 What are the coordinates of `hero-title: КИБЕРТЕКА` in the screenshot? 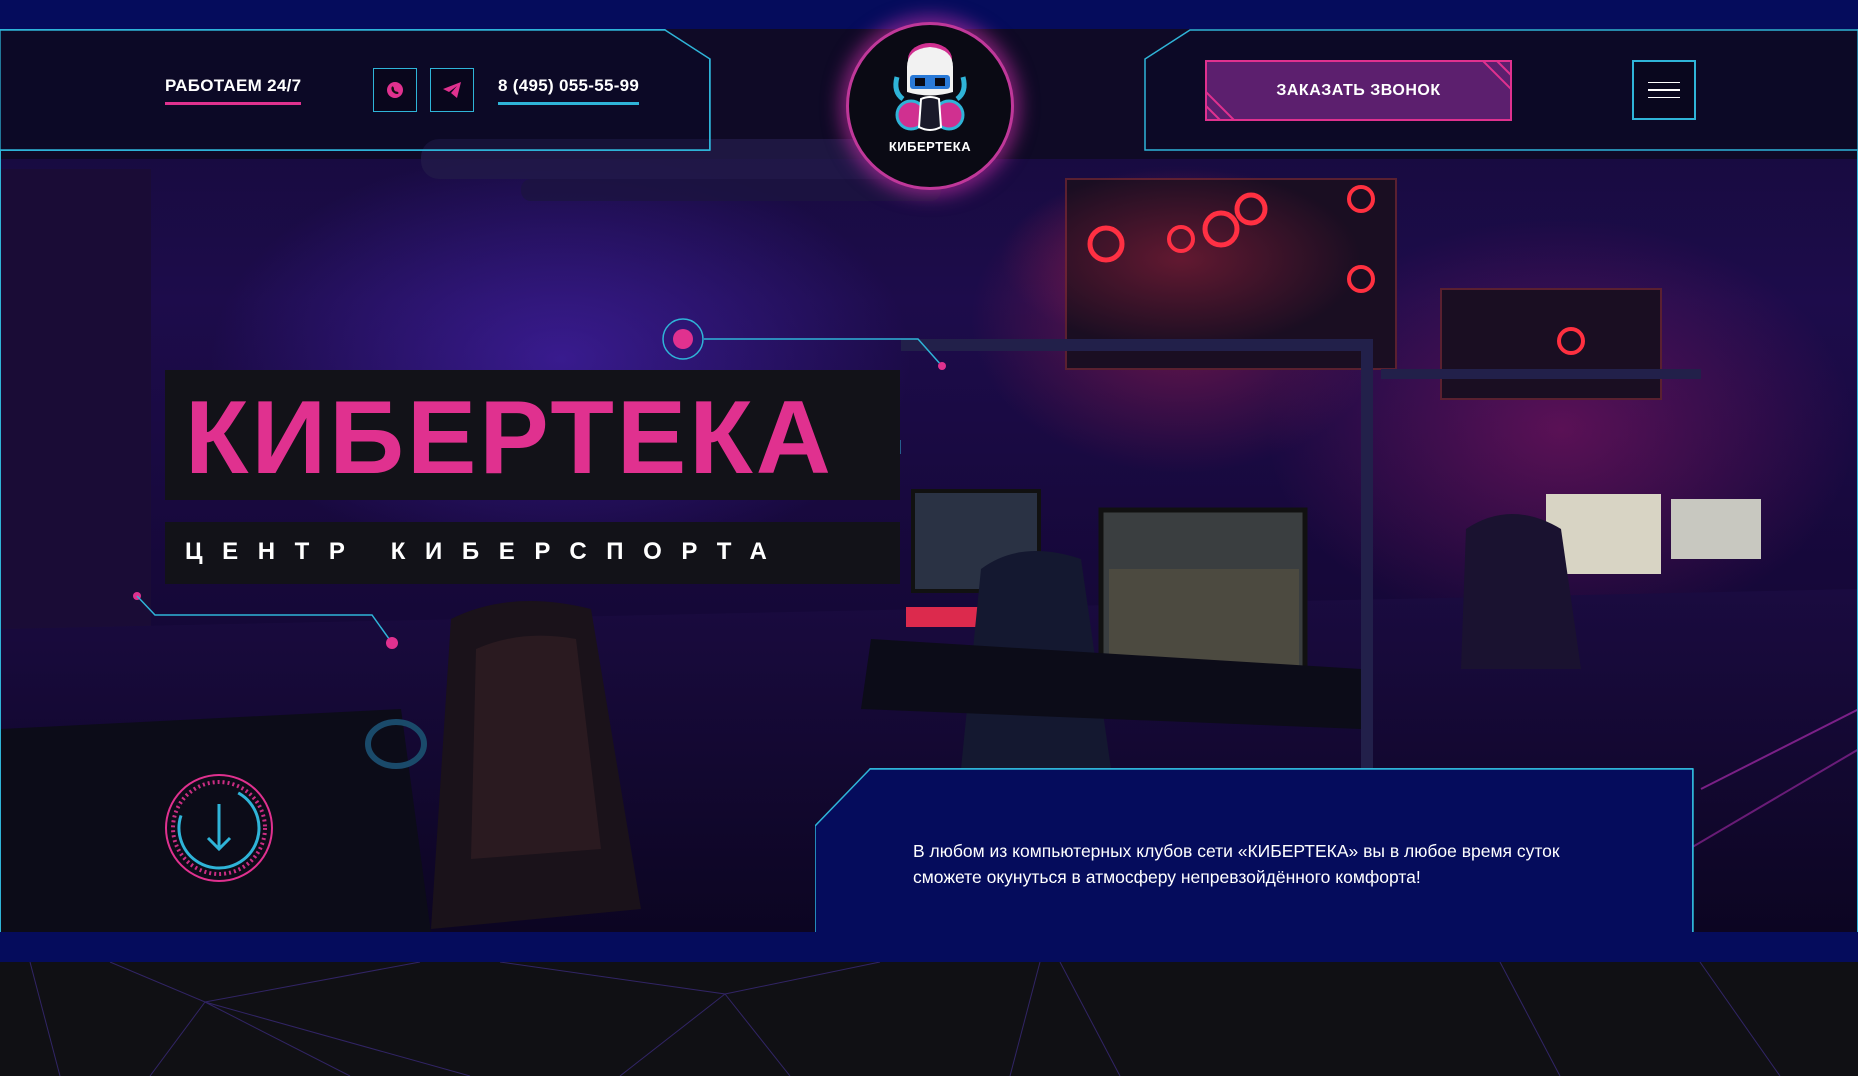 It's located at (509, 438).